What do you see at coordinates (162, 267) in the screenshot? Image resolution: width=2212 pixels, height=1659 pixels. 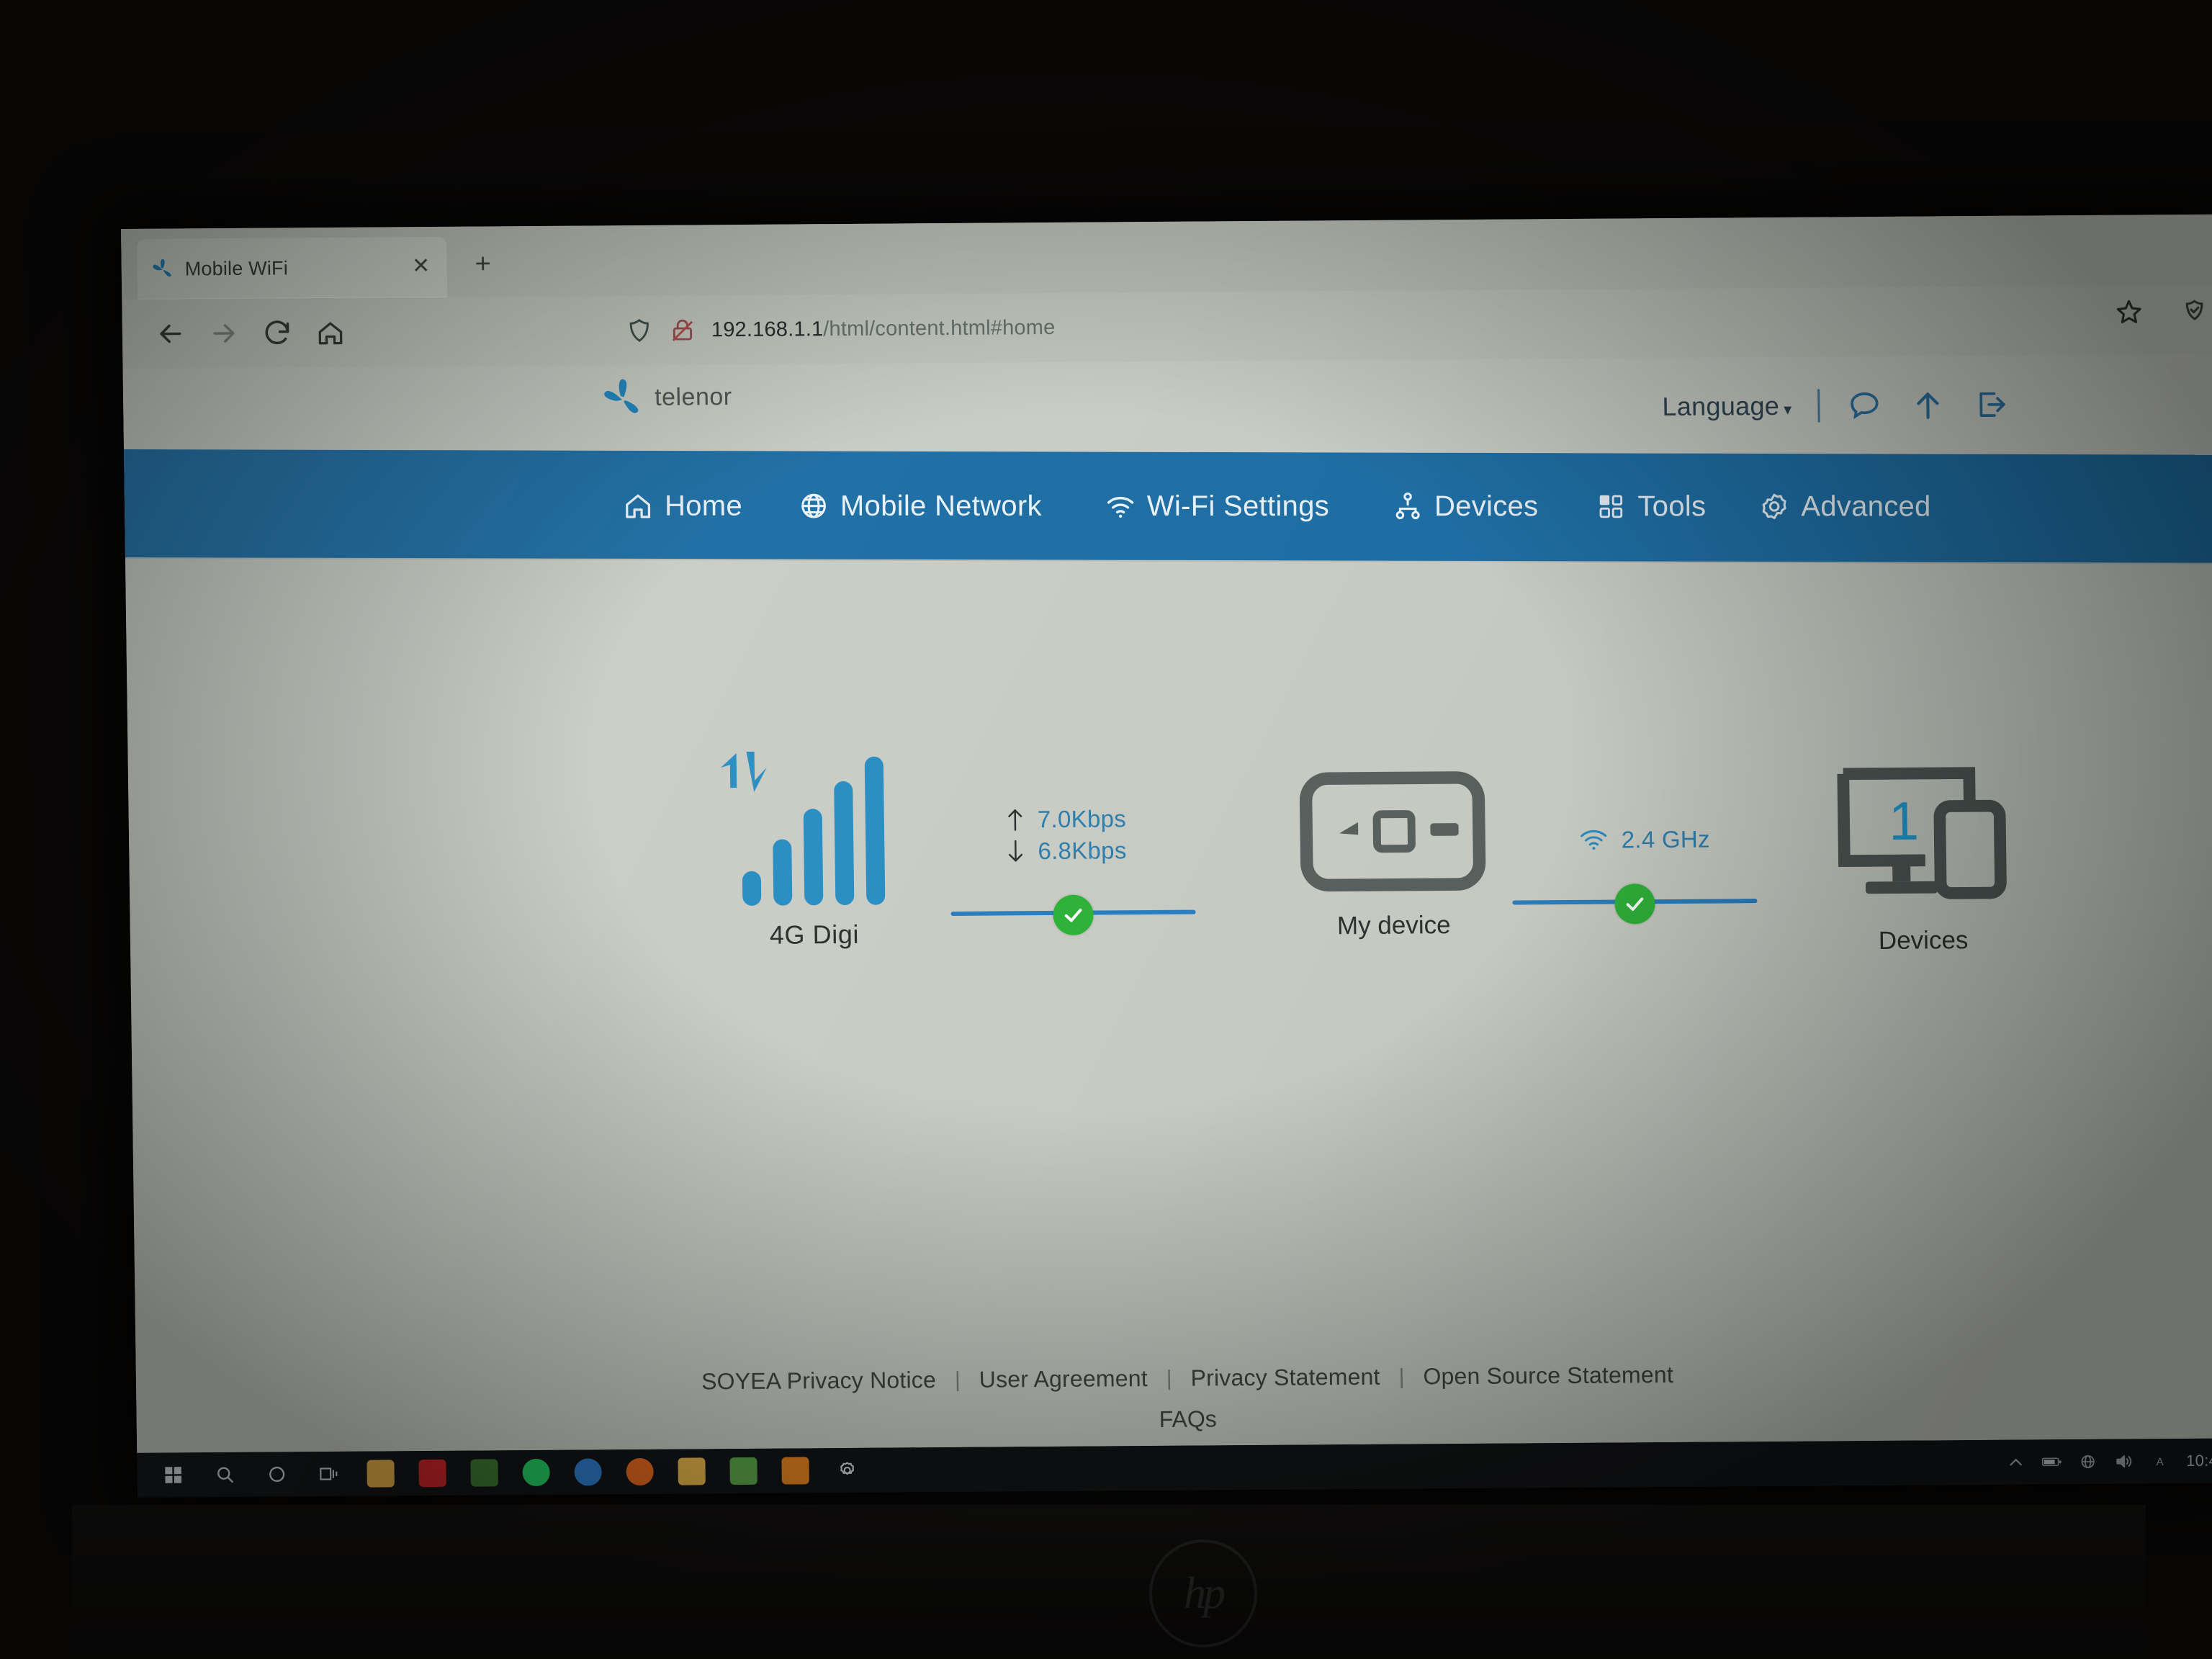 I see `telenor-propeller-icon` at bounding box center [162, 267].